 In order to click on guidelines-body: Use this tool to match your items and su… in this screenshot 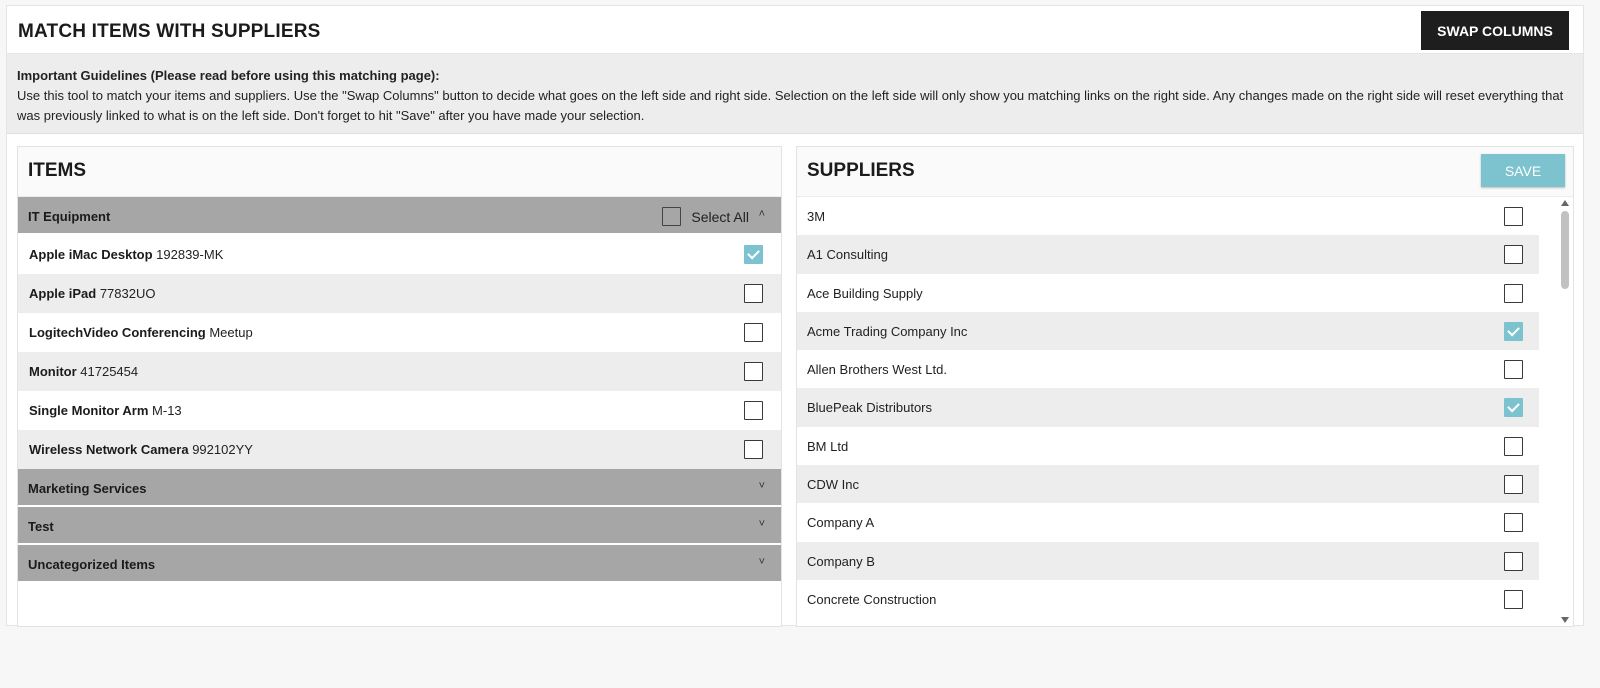, I will do `click(790, 105)`.